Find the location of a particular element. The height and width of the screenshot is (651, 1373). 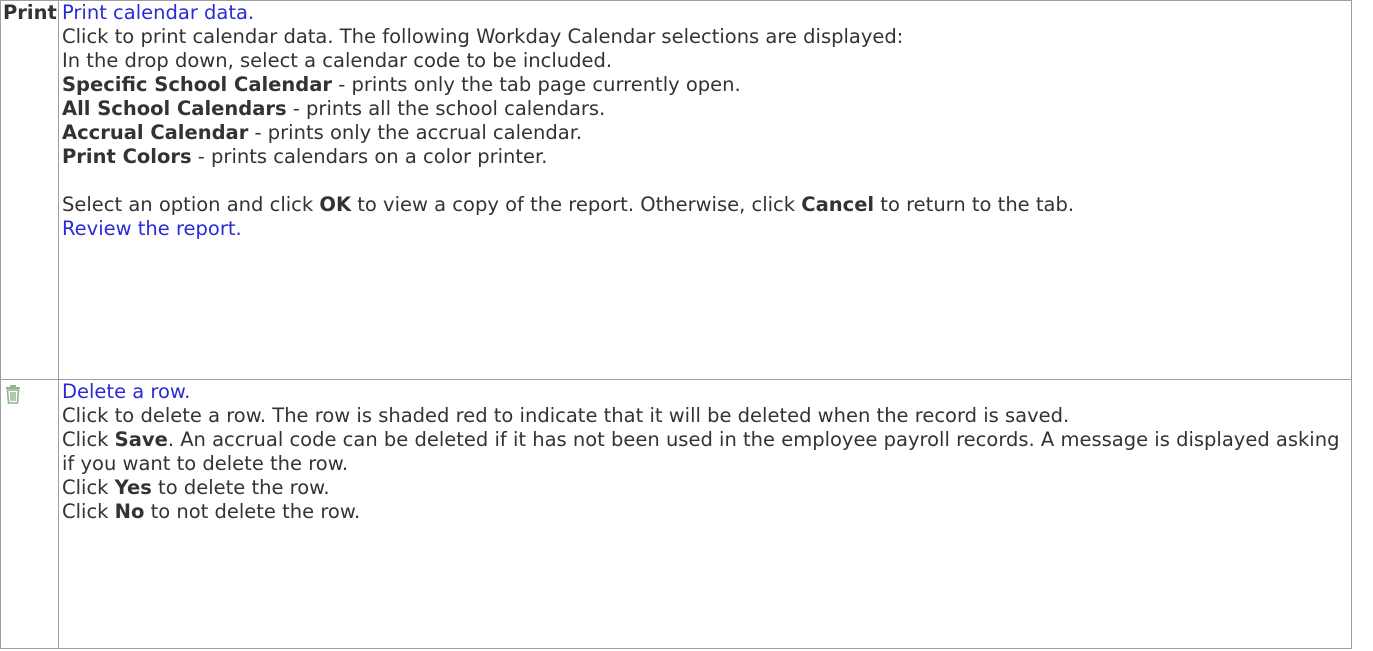

review-report-link: Review the report. is located at coordinates (152, 228).